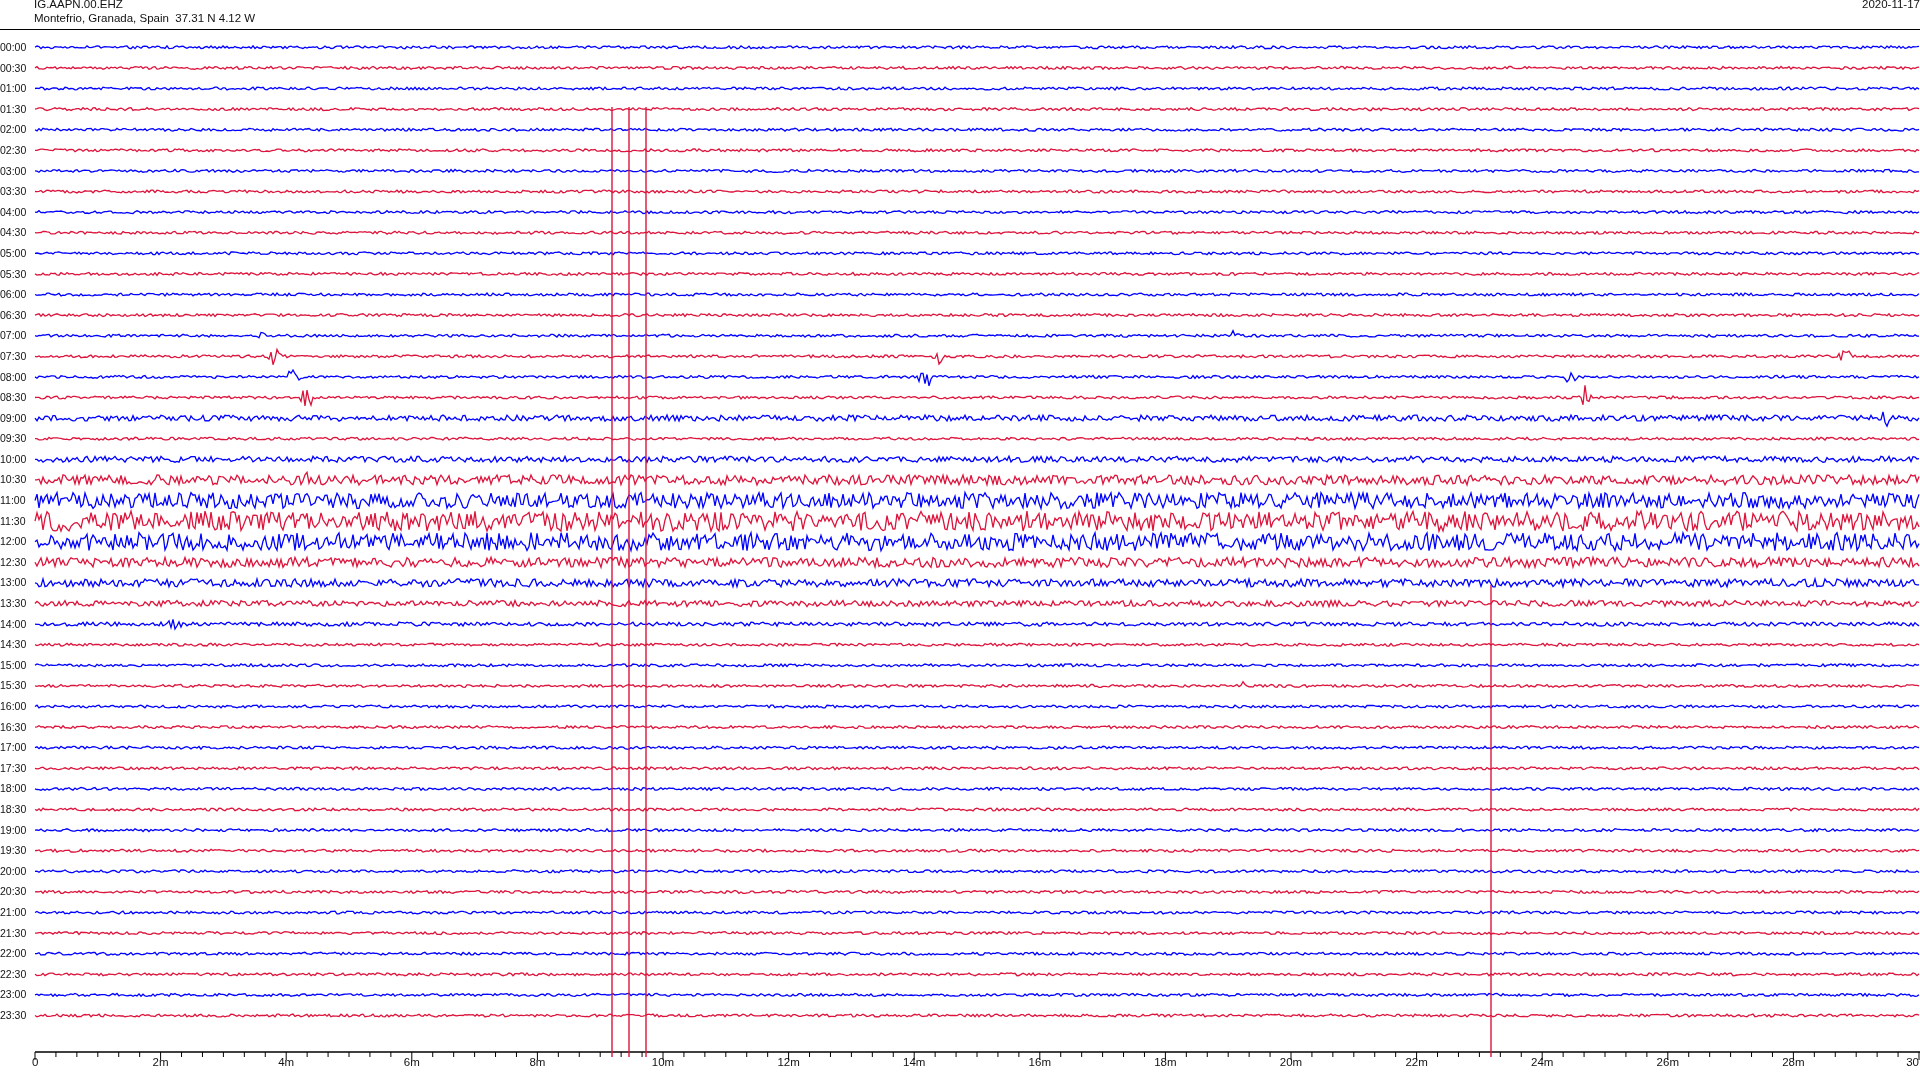 This screenshot has width=1920, height=1080. Describe the element at coordinates (14, 954) in the screenshot. I see `time-label: 22:00` at that location.